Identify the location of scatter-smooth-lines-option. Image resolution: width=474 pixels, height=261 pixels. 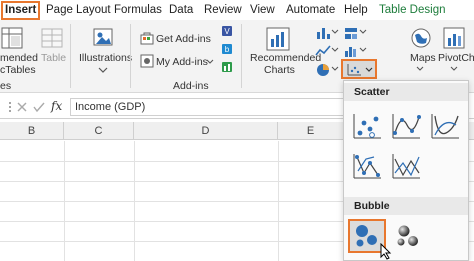
(445, 126).